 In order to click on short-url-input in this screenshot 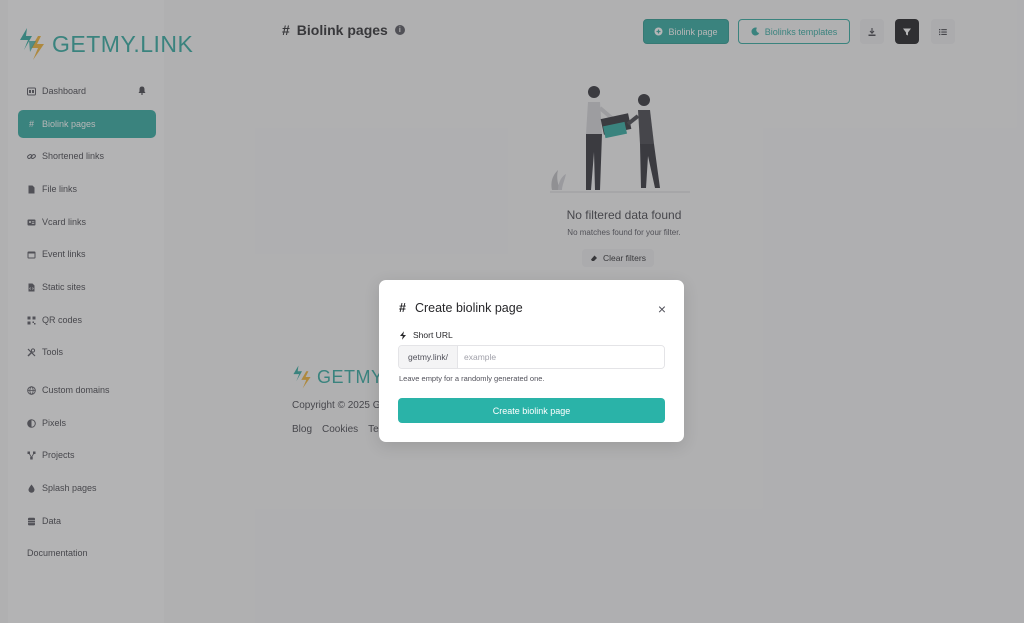, I will do `click(561, 357)`.